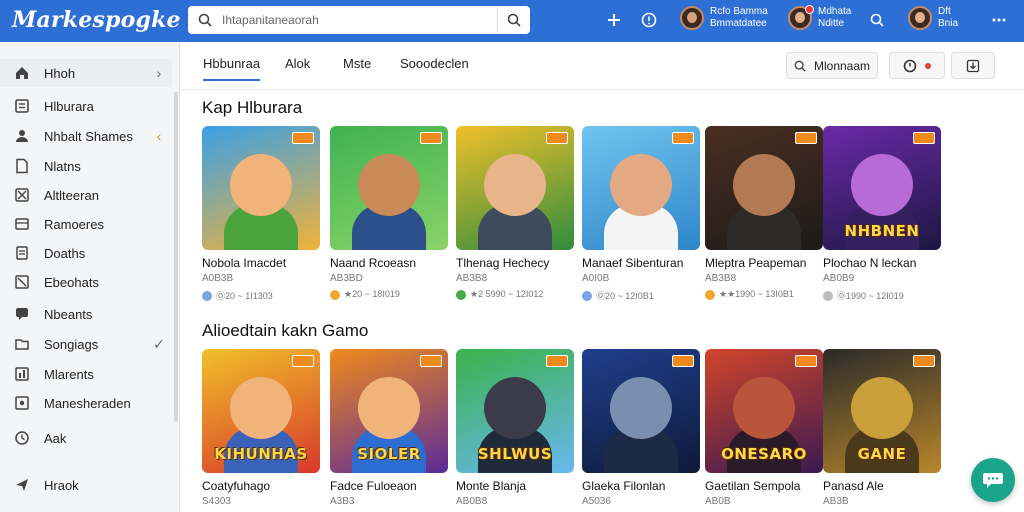 Image resolution: width=1024 pixels, height=512 pixels. Describe the element at coordinates (261, 454) in the screenshot. I see `game-logo-text: KIHUNHAS` at that location.